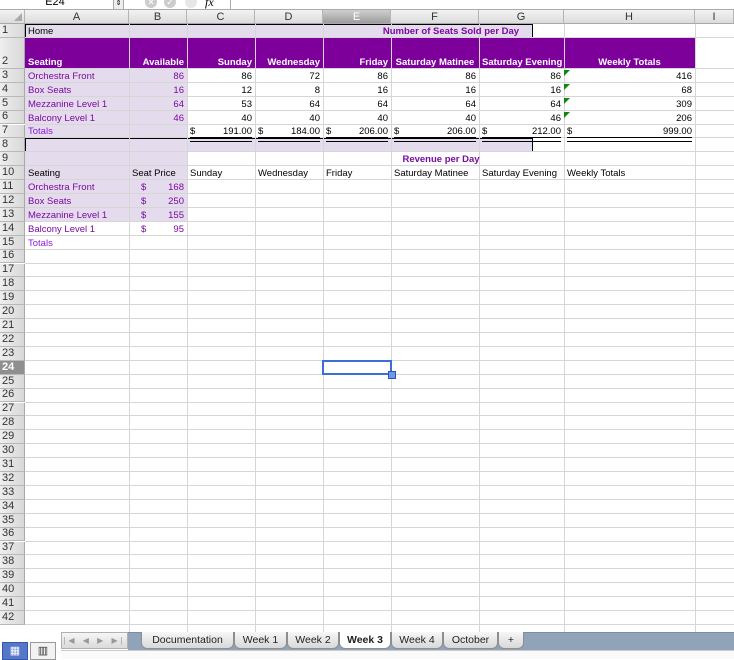  Describe the element at coordinates (55, 4) in the screenshot. I see `name-box: E24` at that location.